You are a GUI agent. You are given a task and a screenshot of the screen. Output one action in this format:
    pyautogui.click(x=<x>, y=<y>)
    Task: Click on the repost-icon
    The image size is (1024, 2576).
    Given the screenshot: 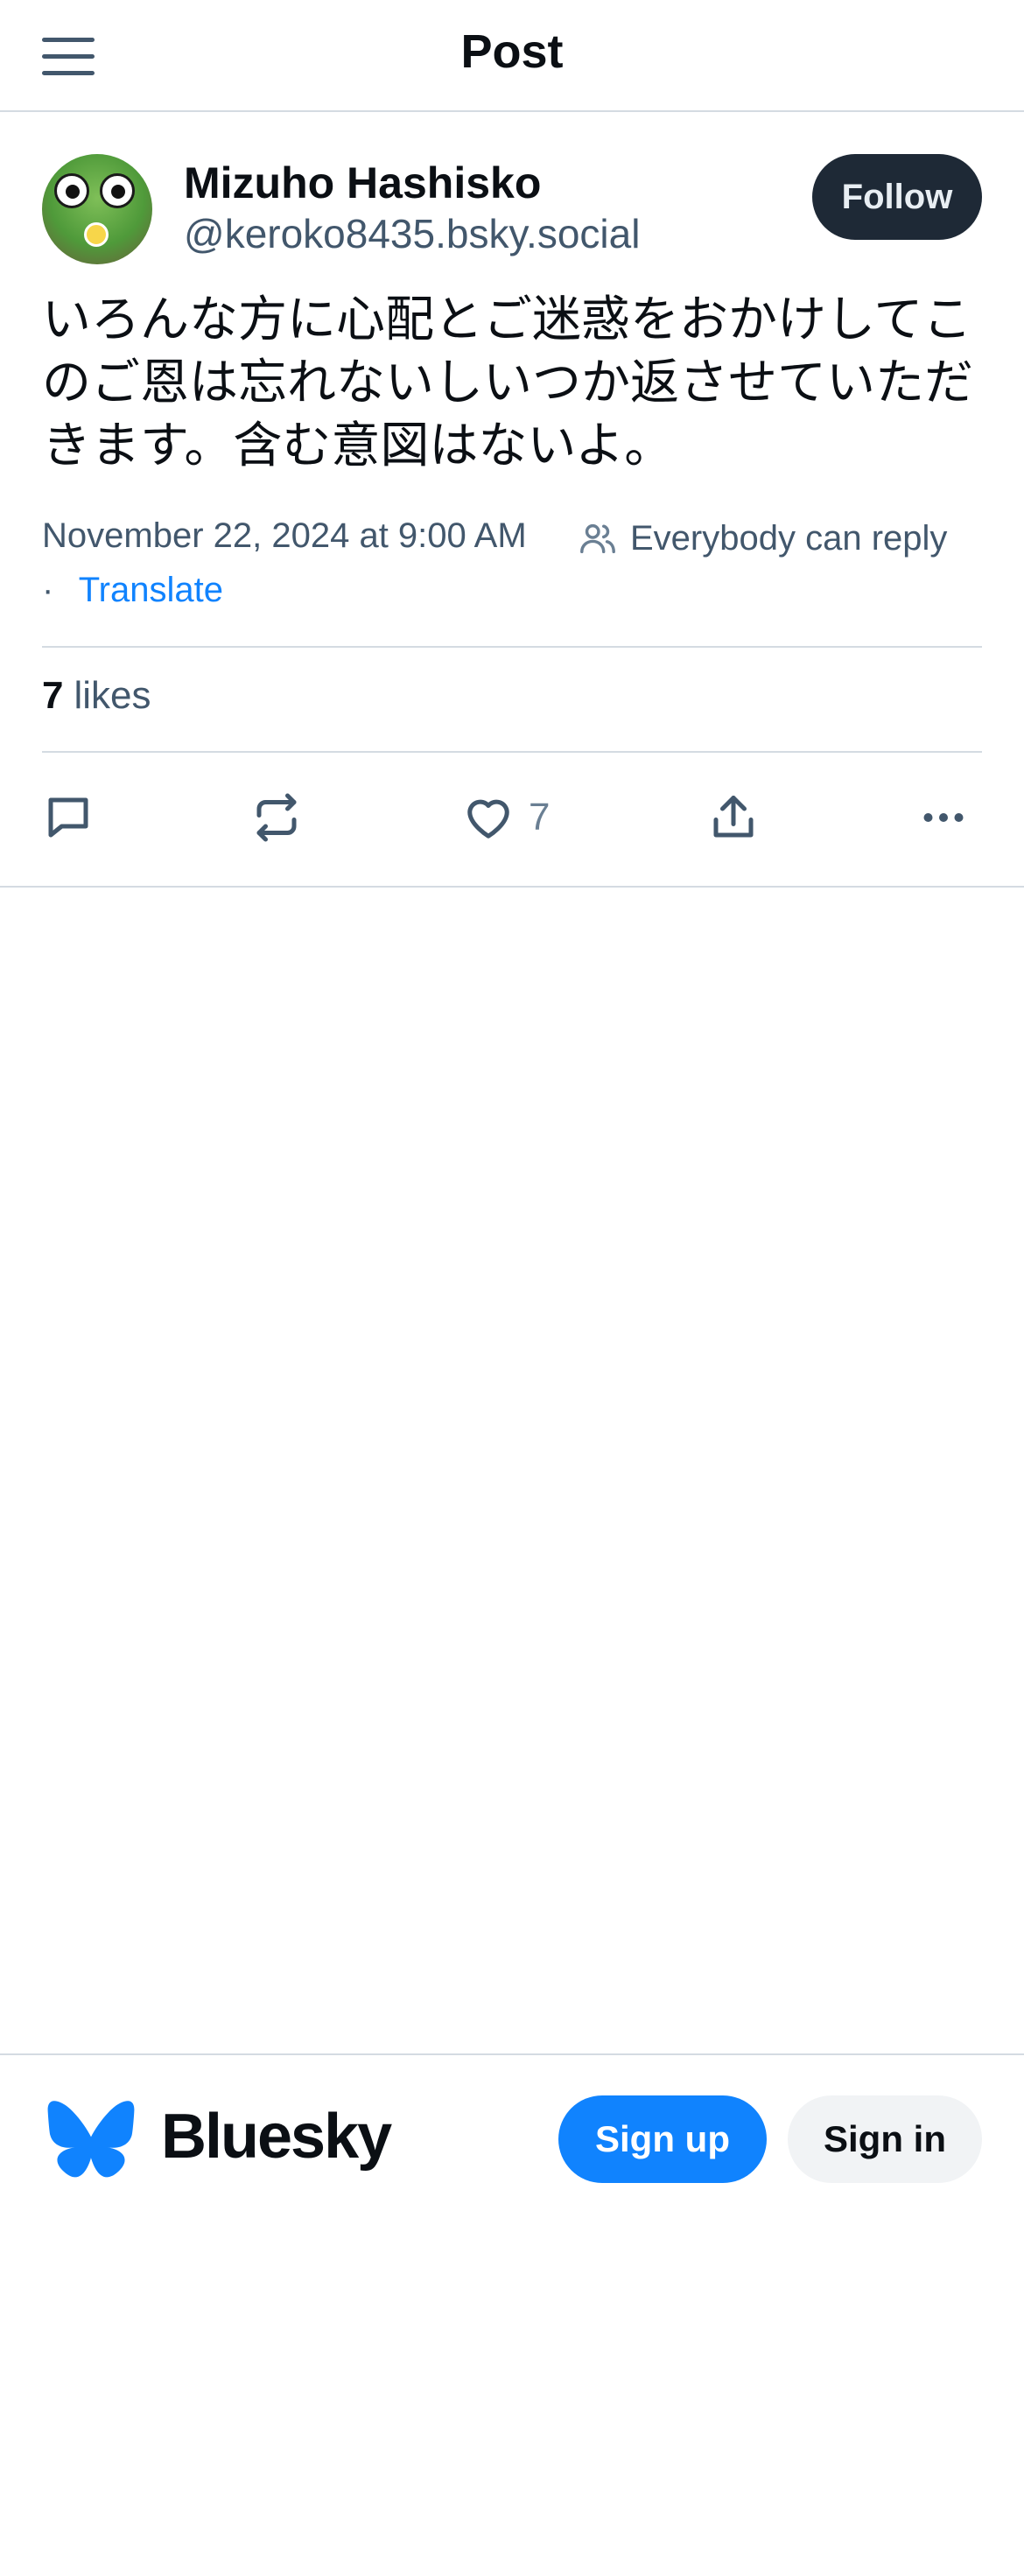 What is the action you would take?
    pyautogui.click(x=276, y=817)
    